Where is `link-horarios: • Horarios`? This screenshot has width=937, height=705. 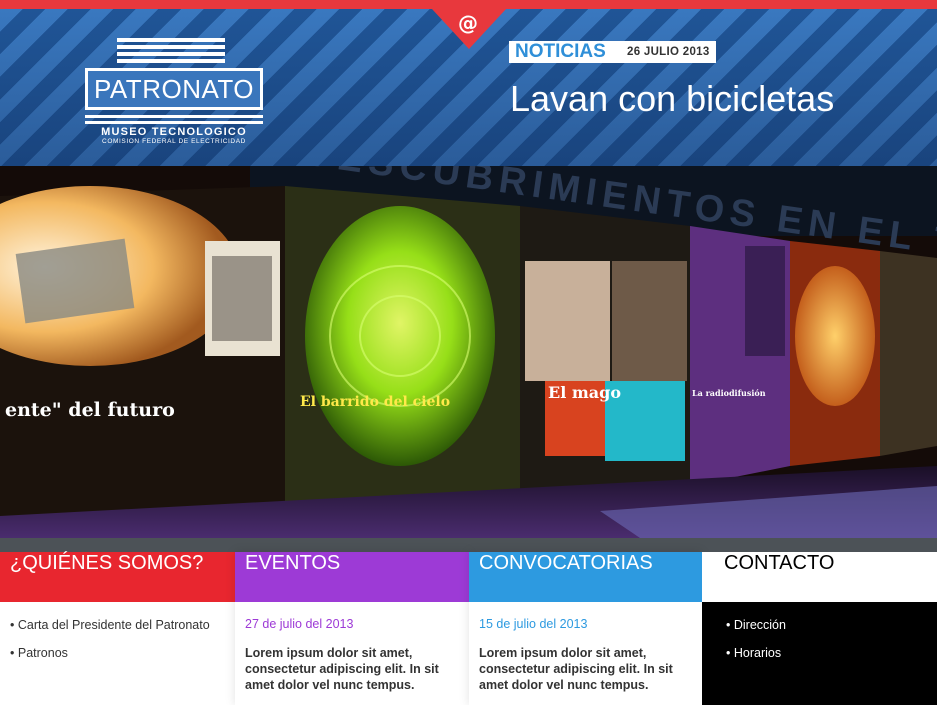
link-horarios: • Horarios is located at coordinates (831, 653).